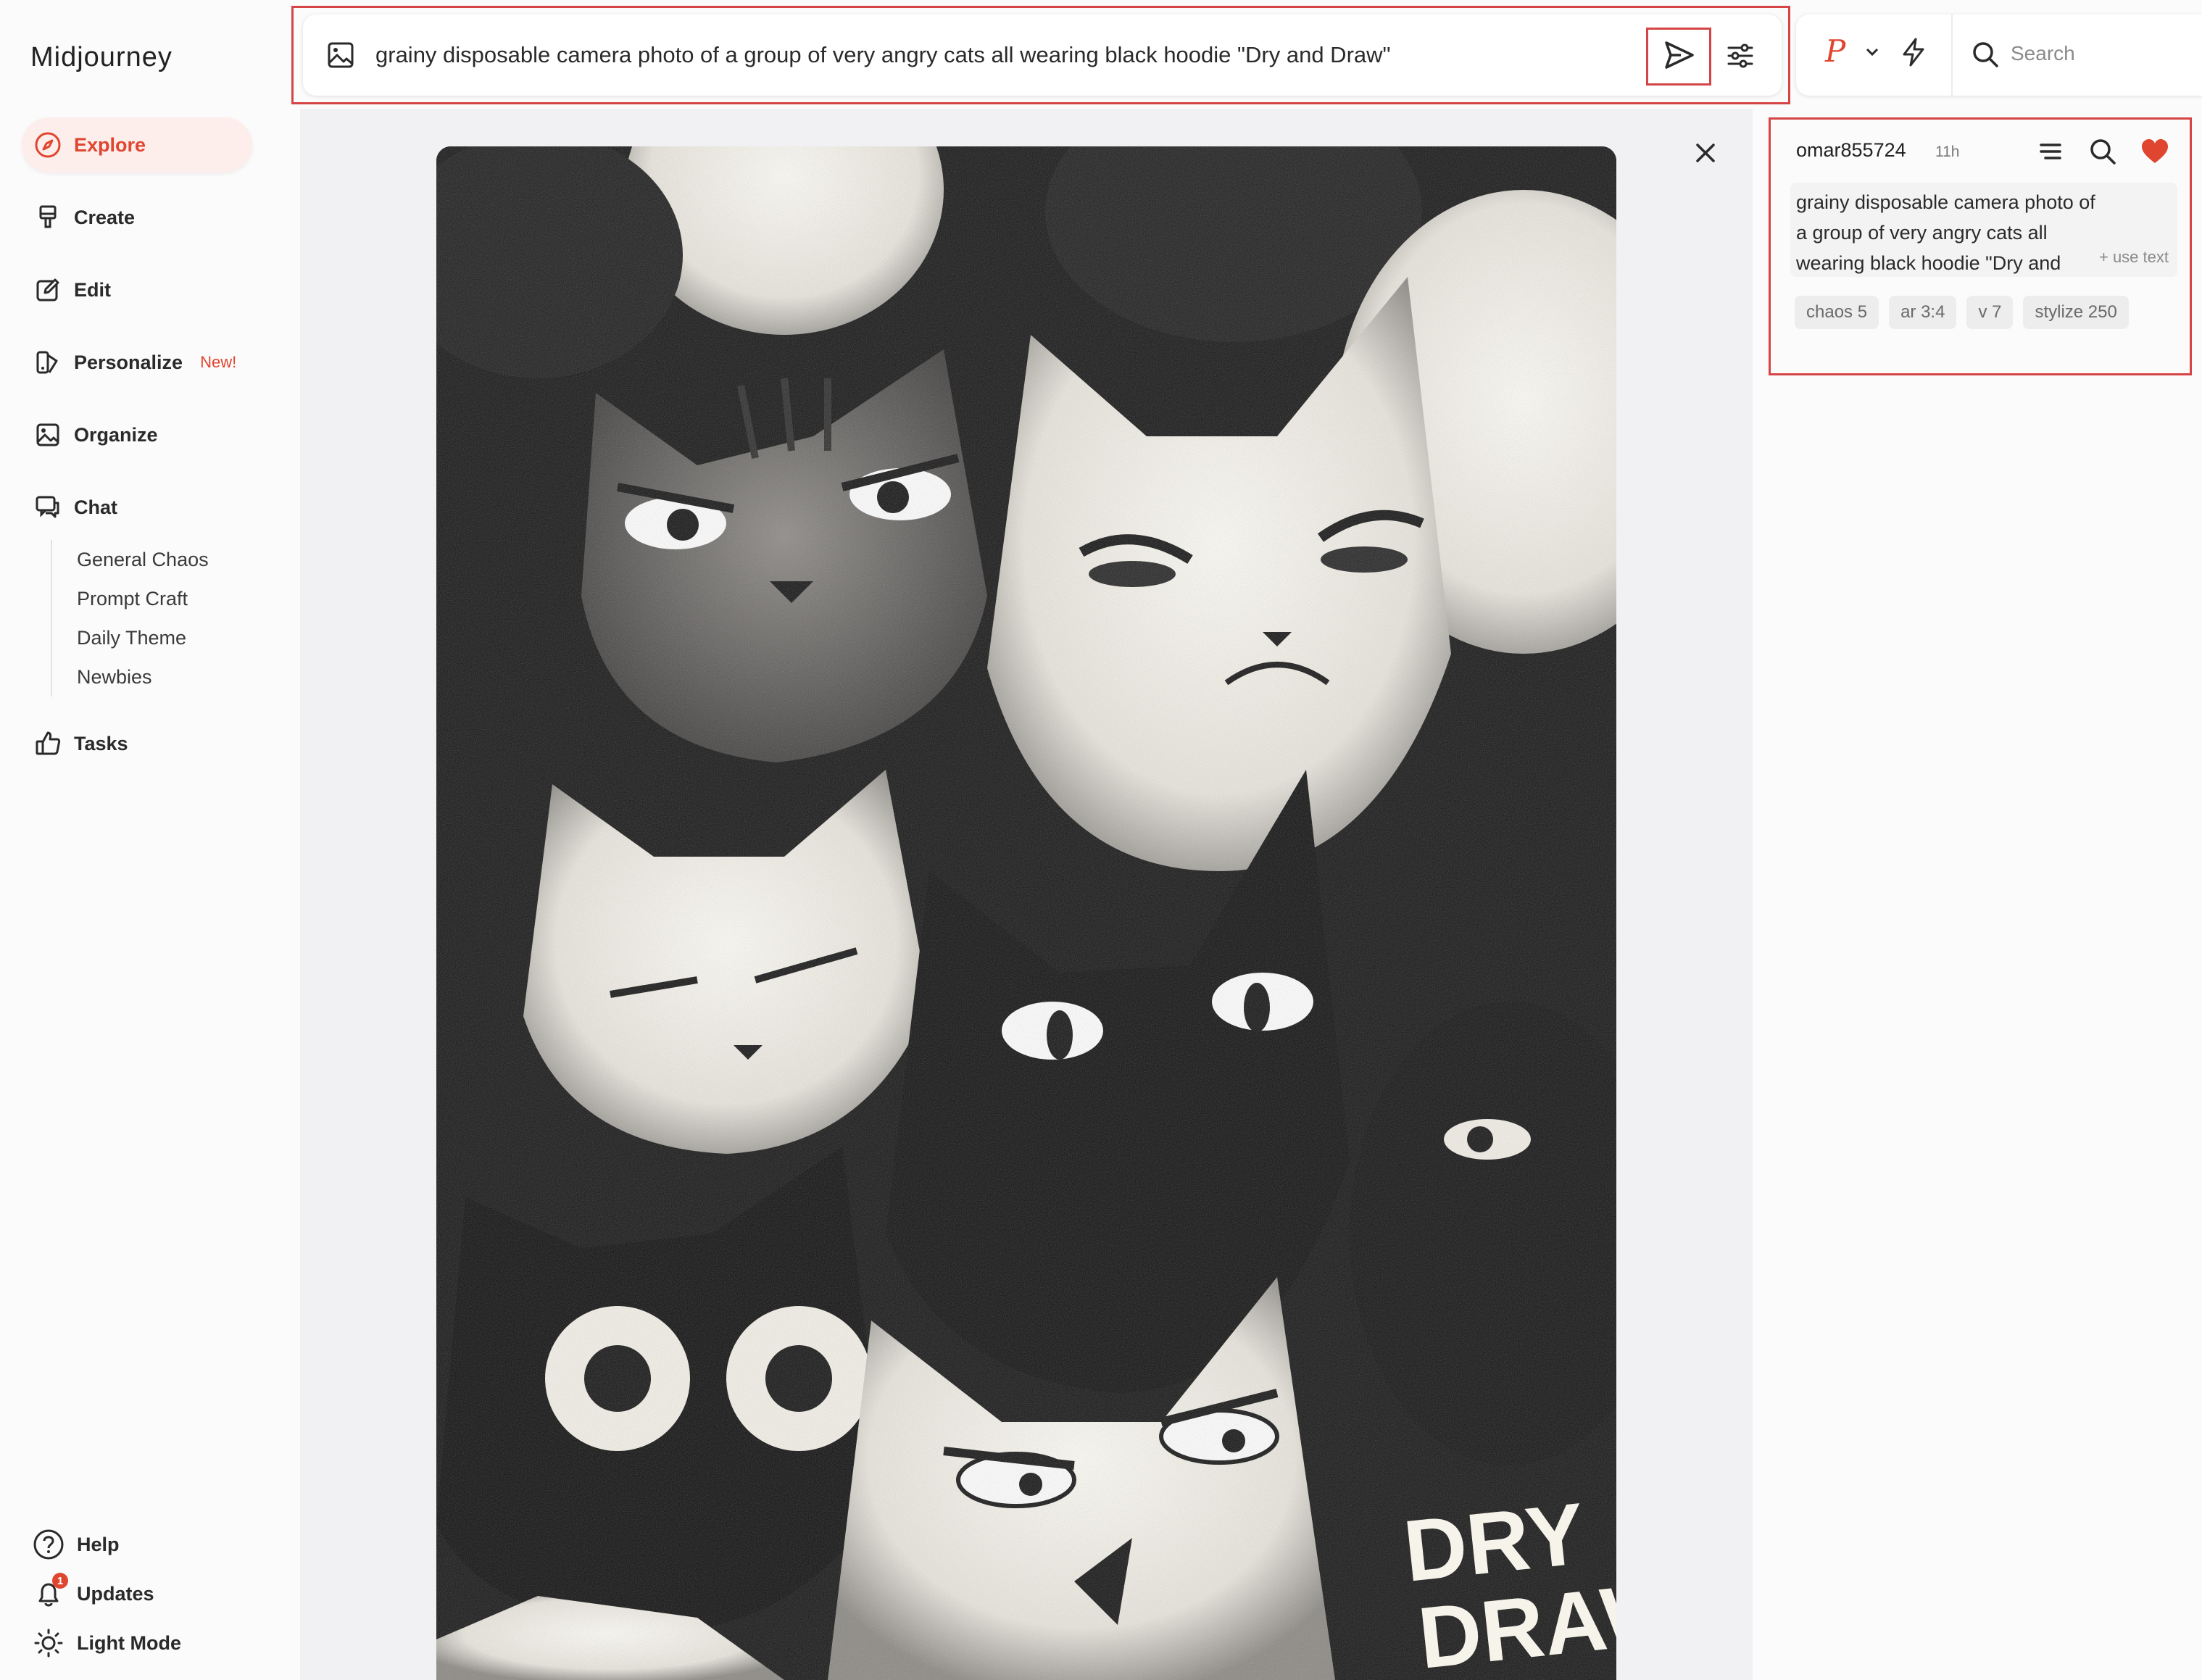  I want to click on send-icon, so click(1679, 57).